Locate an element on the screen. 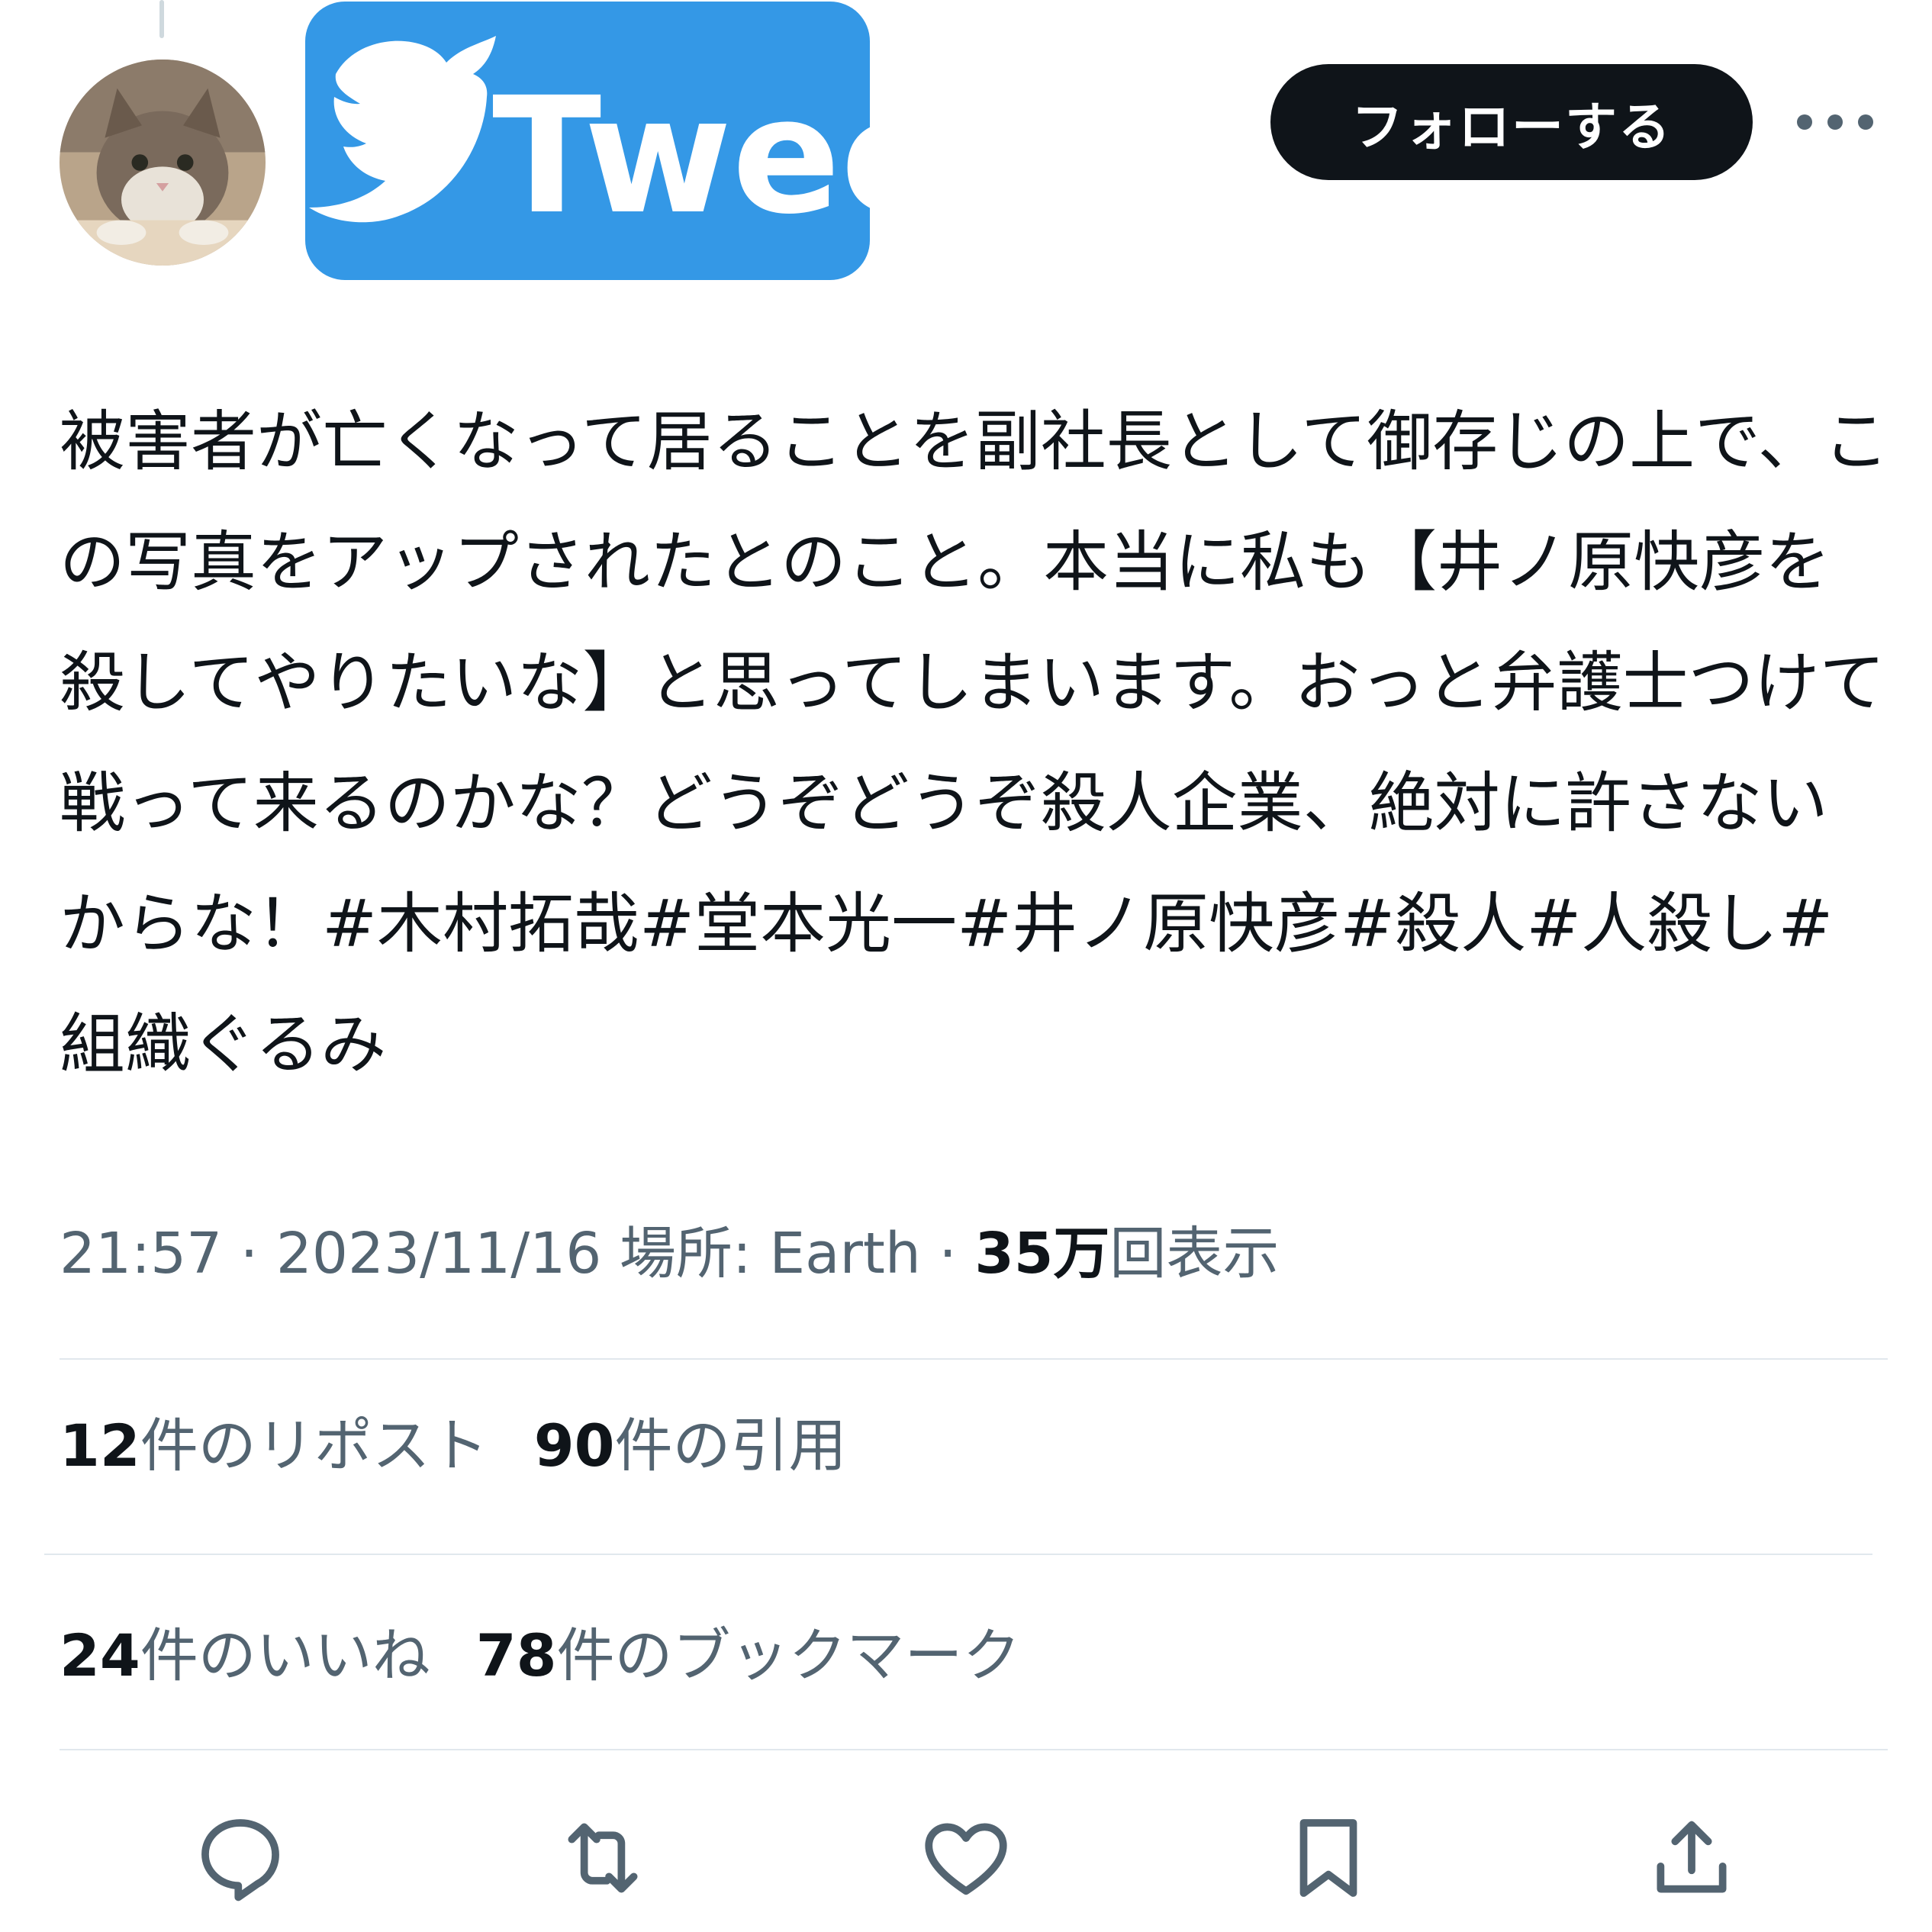 The height and width of the screenshot is (1932, 1932). views-label: 回表示 is located at coordinates (1194, 1253).